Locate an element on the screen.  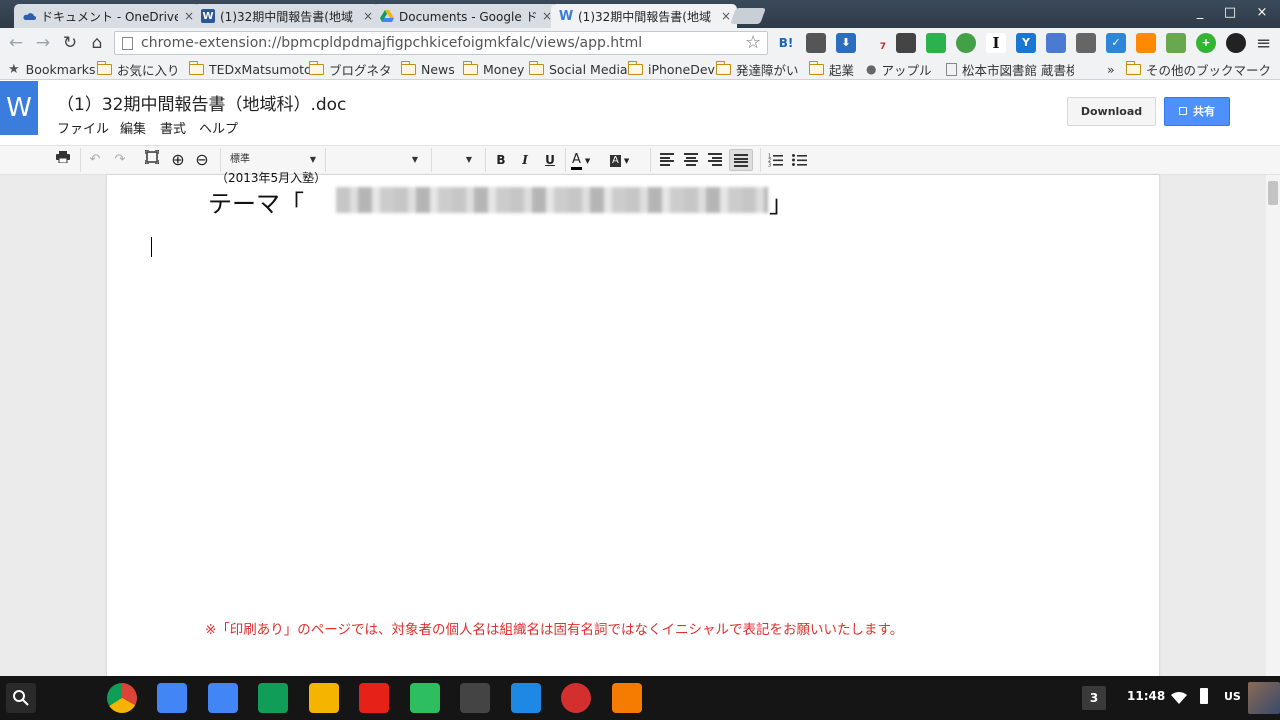
maximize-button: □ is located at coordinates (1230, 13).